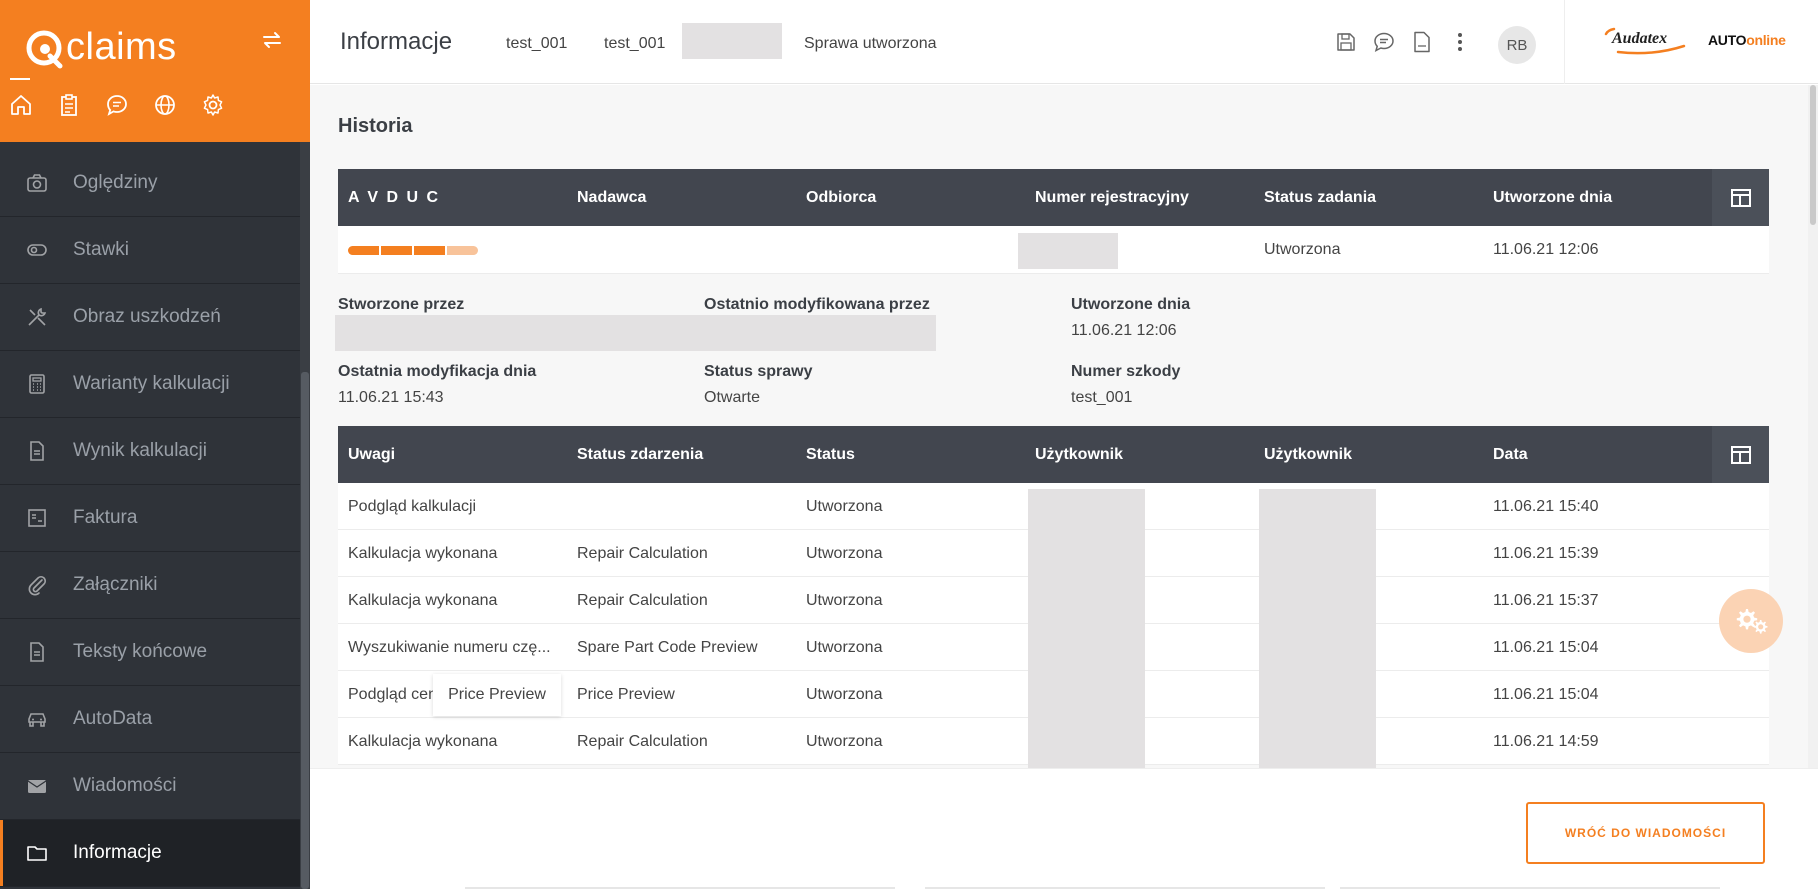  I want to click on camera-icon, so click(37, 183).